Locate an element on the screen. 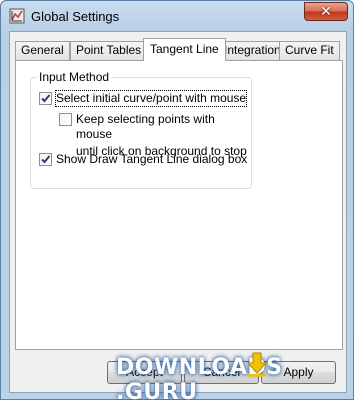 The image size is (354, 400). watermark-suffix: .GURU is located at coordinates (157, 390).